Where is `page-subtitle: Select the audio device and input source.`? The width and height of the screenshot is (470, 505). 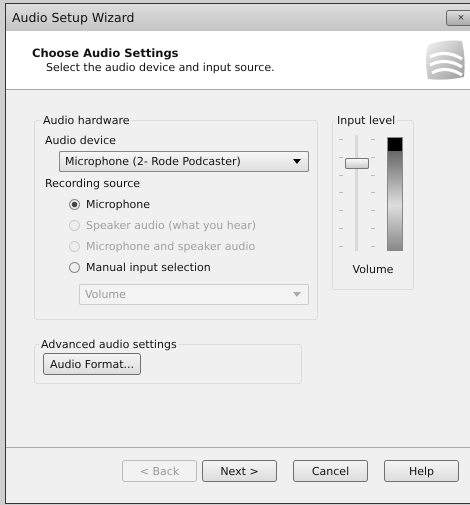 page-subtitle: Select the audio device and input source. is located at coordinates (160, 67).